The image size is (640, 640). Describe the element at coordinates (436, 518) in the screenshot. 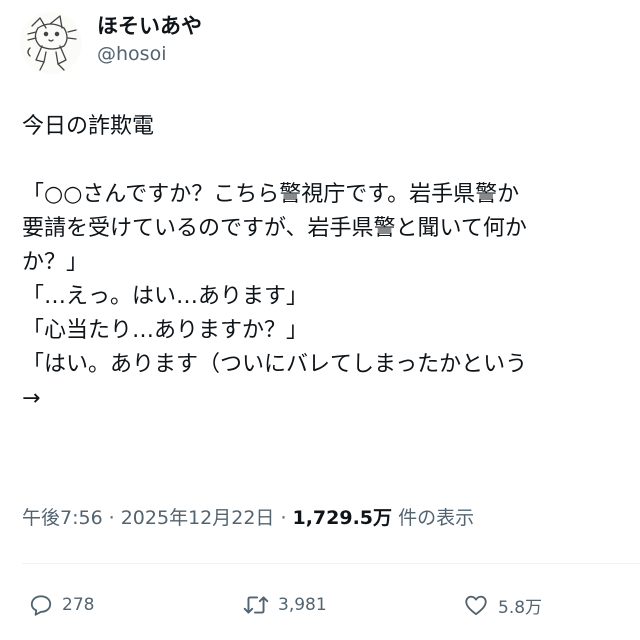

I see `views-label: 件の表示` at that location.